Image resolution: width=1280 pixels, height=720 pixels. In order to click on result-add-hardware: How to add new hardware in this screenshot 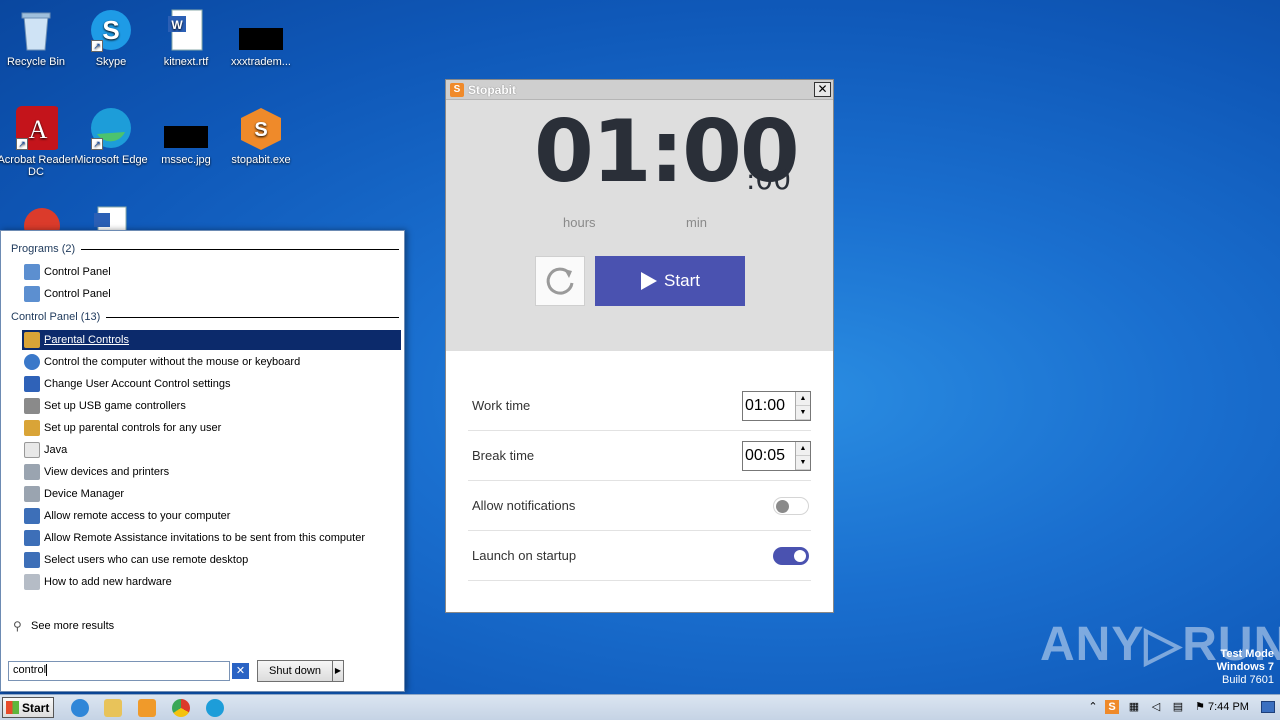, I will do `click(211, 582)`.